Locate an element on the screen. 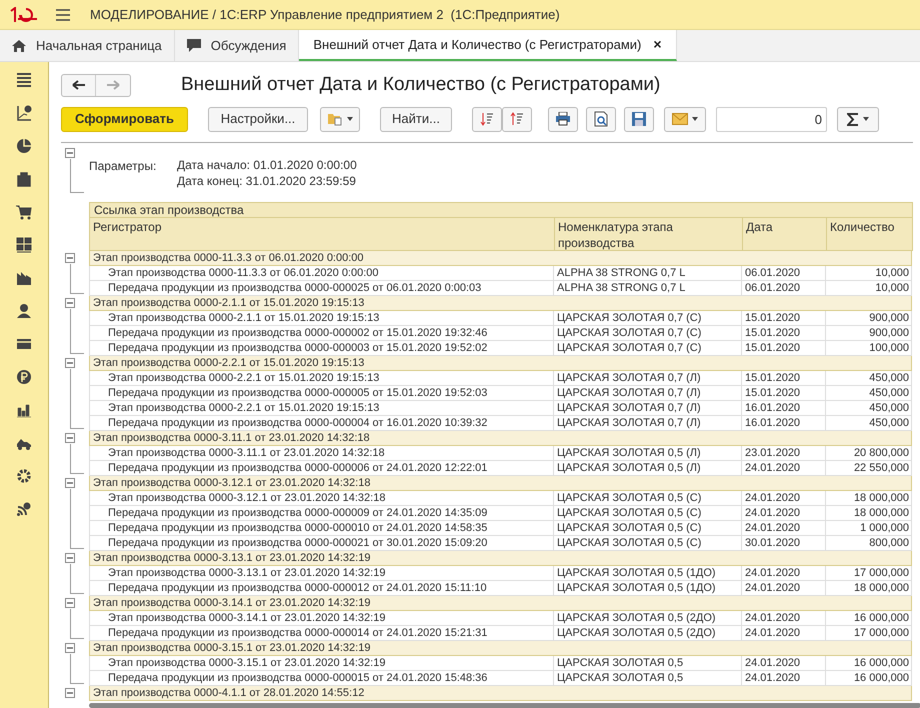  bar-chart-icon is located at coordinates (24, 410).